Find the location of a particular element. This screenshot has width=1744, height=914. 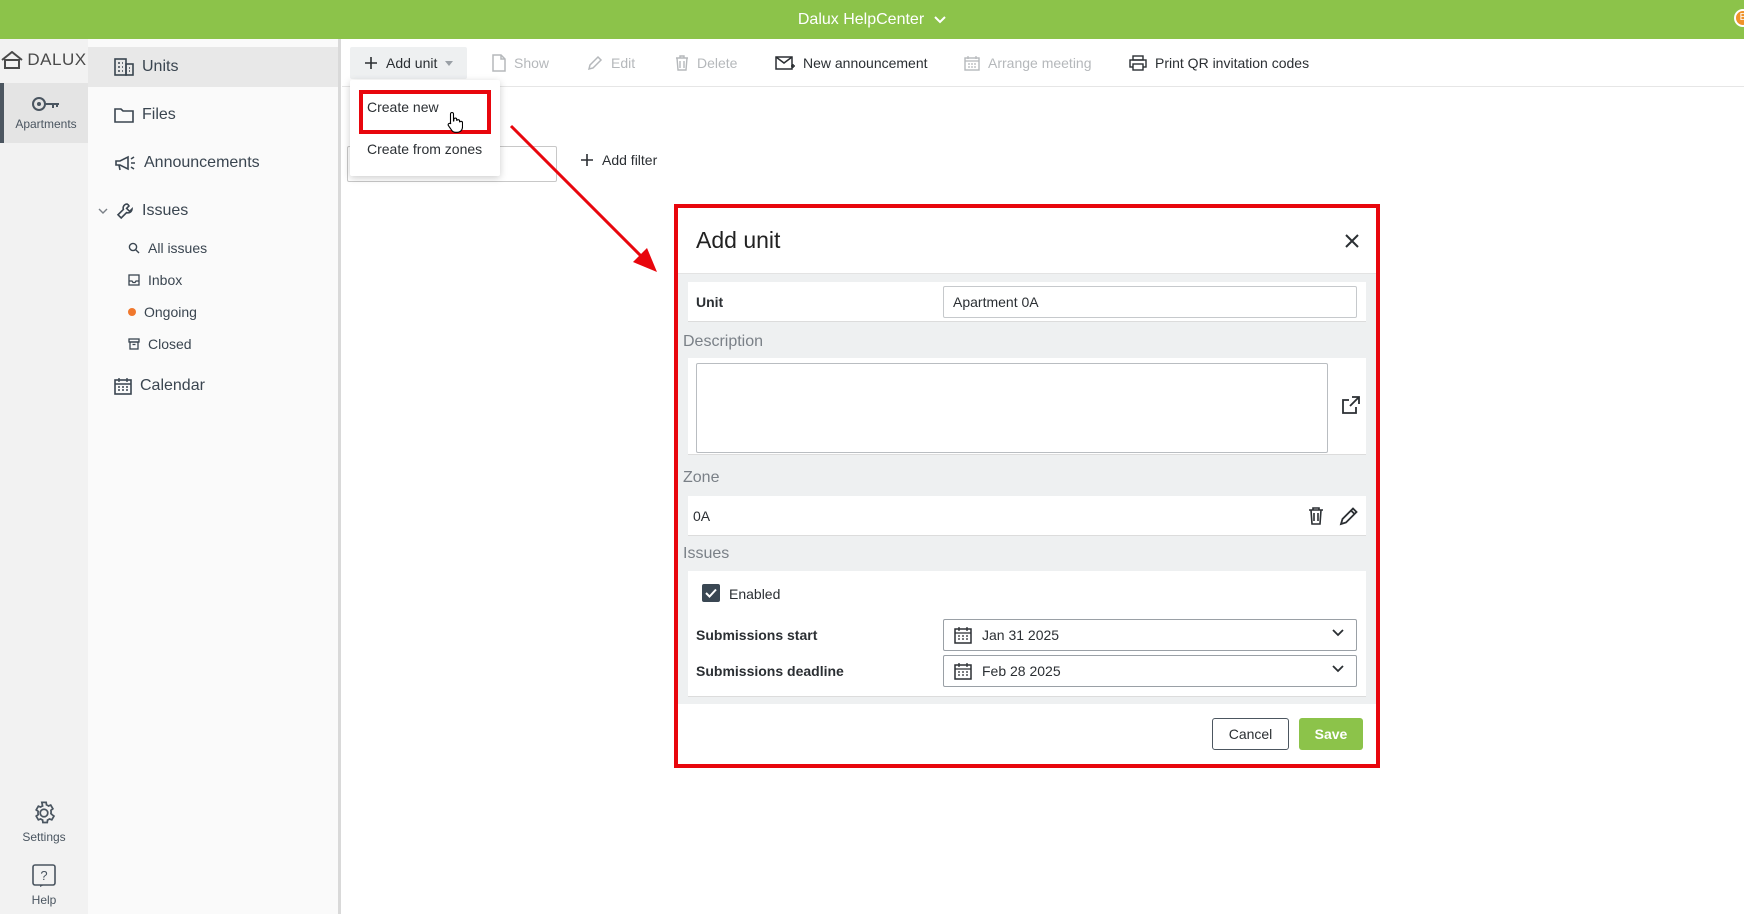

submissions-start-label: Submissions start is located at coordinates (757, 635).